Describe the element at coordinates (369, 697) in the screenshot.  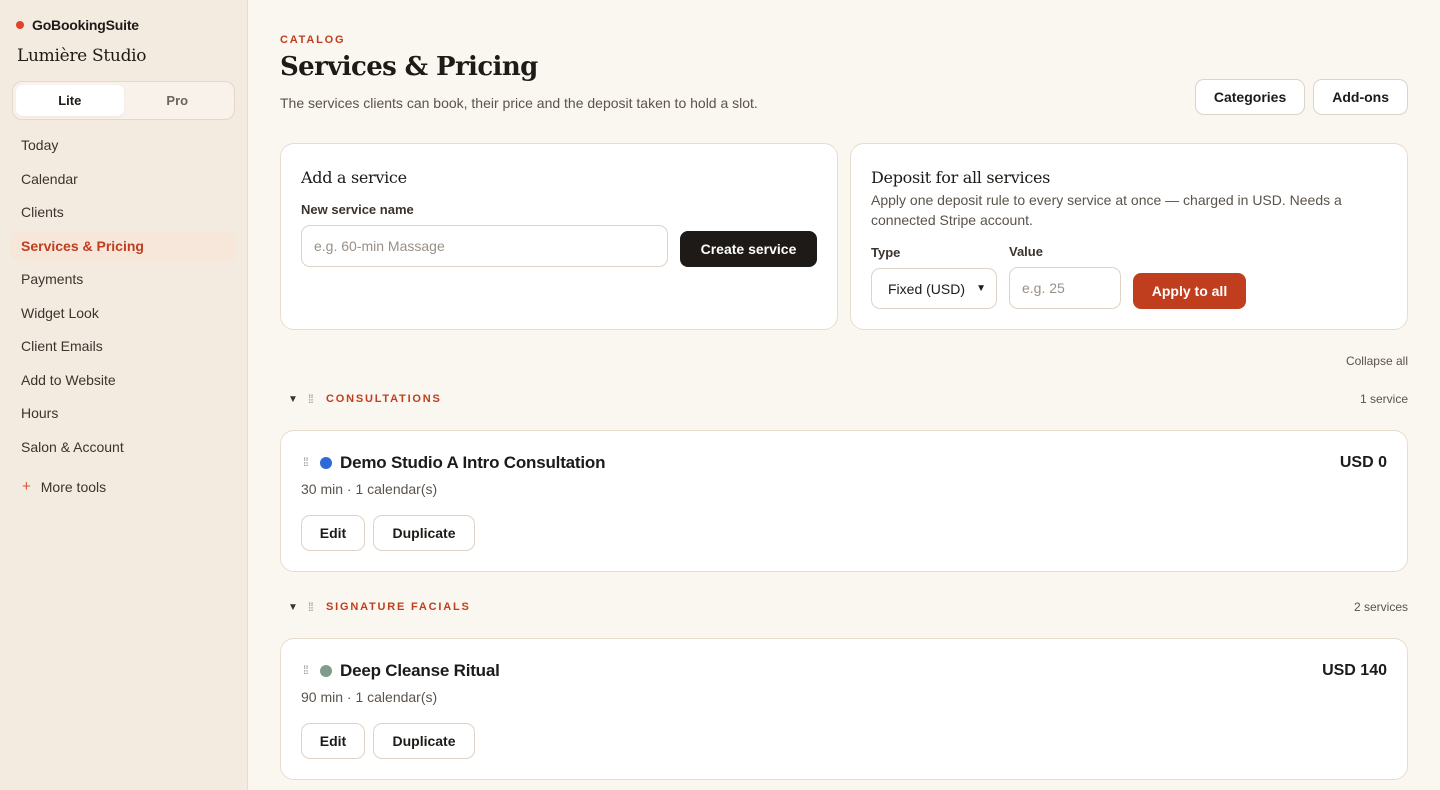
I see `service-meta: 90 min · 1 calendar(s)` at that location.